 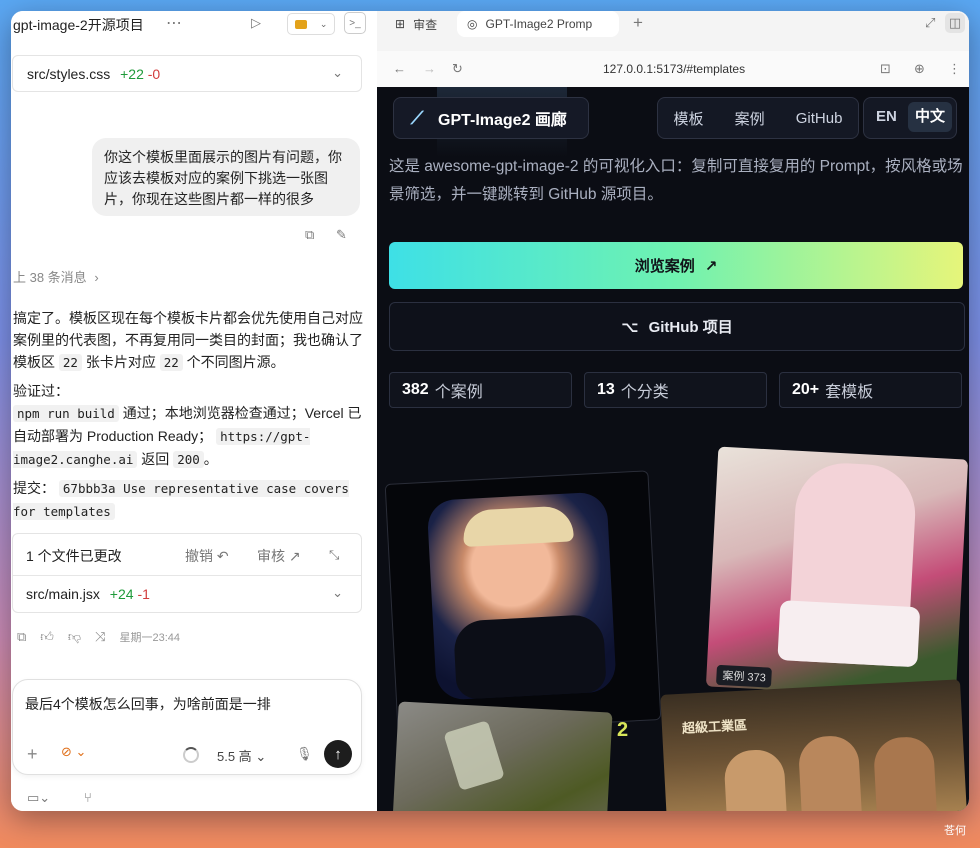 What do you see at coordinates (100, 637) in the screenshot?
I see `fork-icon: ⤨` at bounding box center [100, 637].